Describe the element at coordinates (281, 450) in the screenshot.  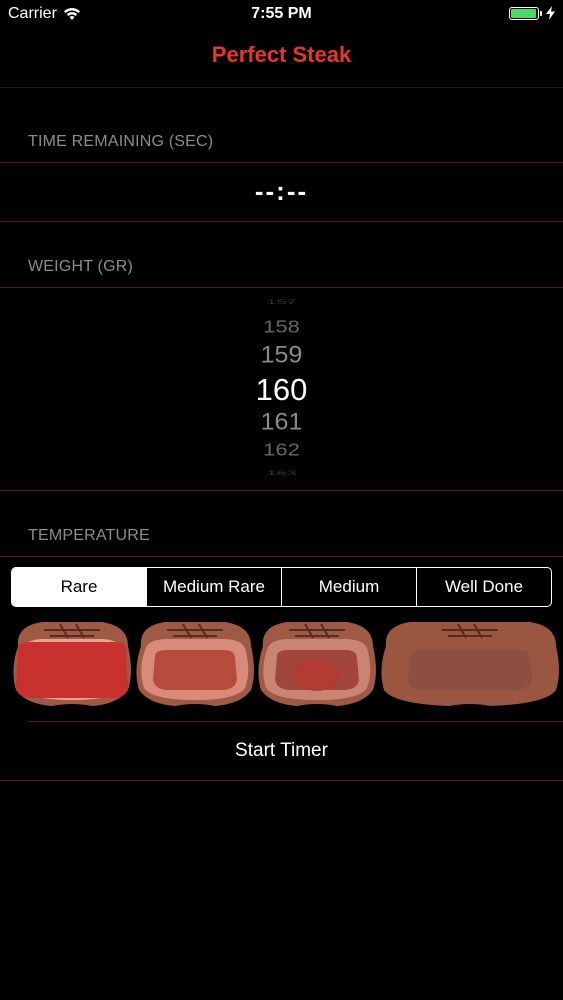
I see `weight-picker-option: 162` at that location.